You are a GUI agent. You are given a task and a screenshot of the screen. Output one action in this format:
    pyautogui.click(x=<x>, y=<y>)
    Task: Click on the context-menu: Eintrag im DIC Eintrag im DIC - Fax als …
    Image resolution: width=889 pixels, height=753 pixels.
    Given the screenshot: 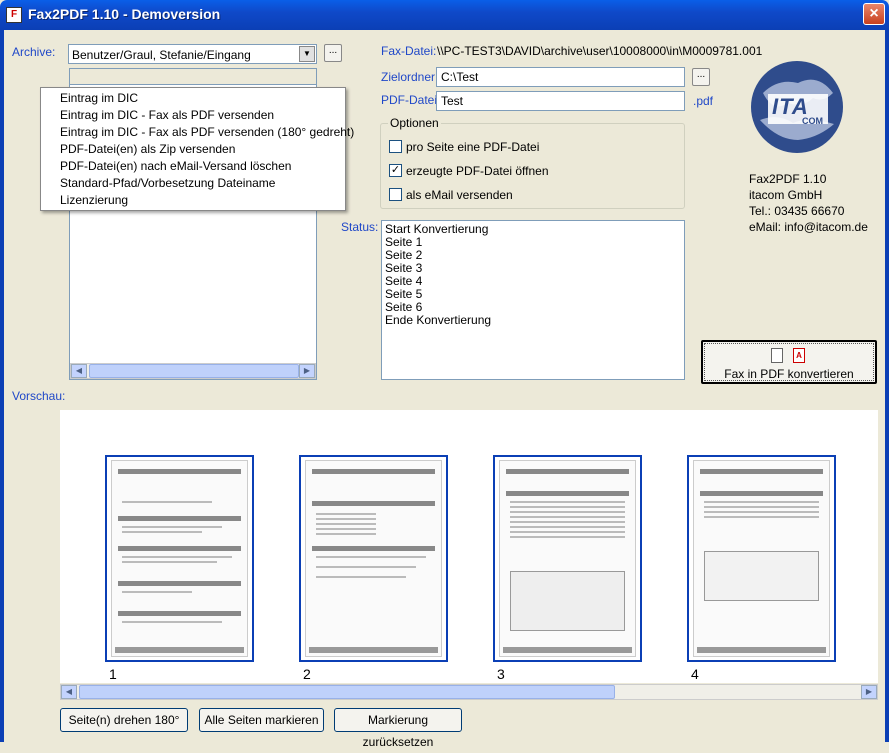 What is the action you would take?
    pyautogui.click(x=197, y=149)
    